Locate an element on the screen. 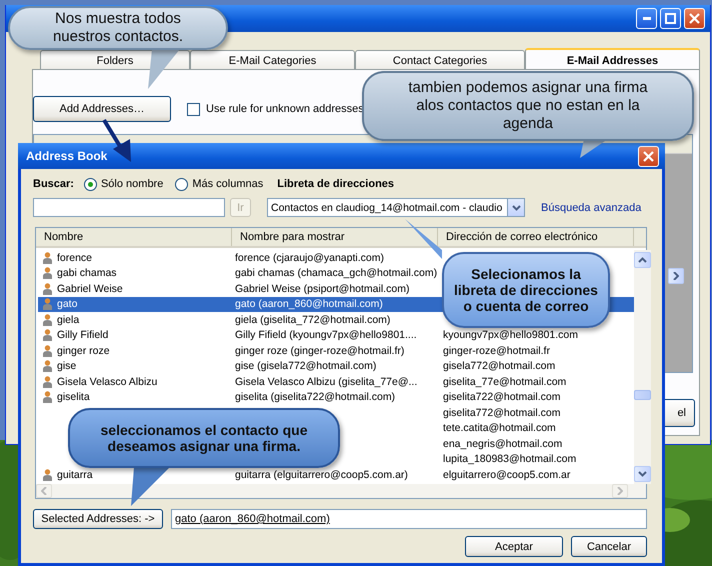 The image size is (712, 566). table-cell: guitarra (elguitarrero@coop5.com.ar) is located at coordinates (321, 474).